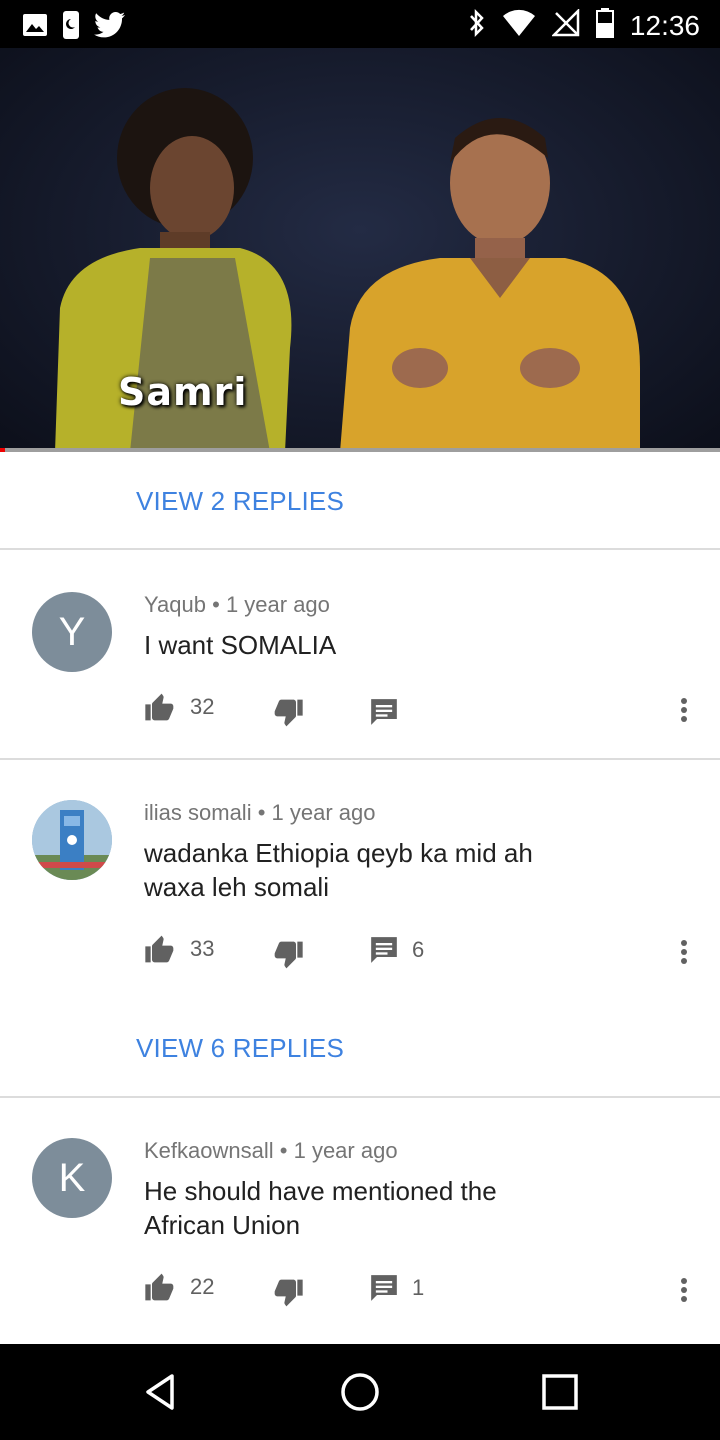 The width and height of the screenshot is (720, 1440). I want to click on navigation-bar, so click(360, 1392).